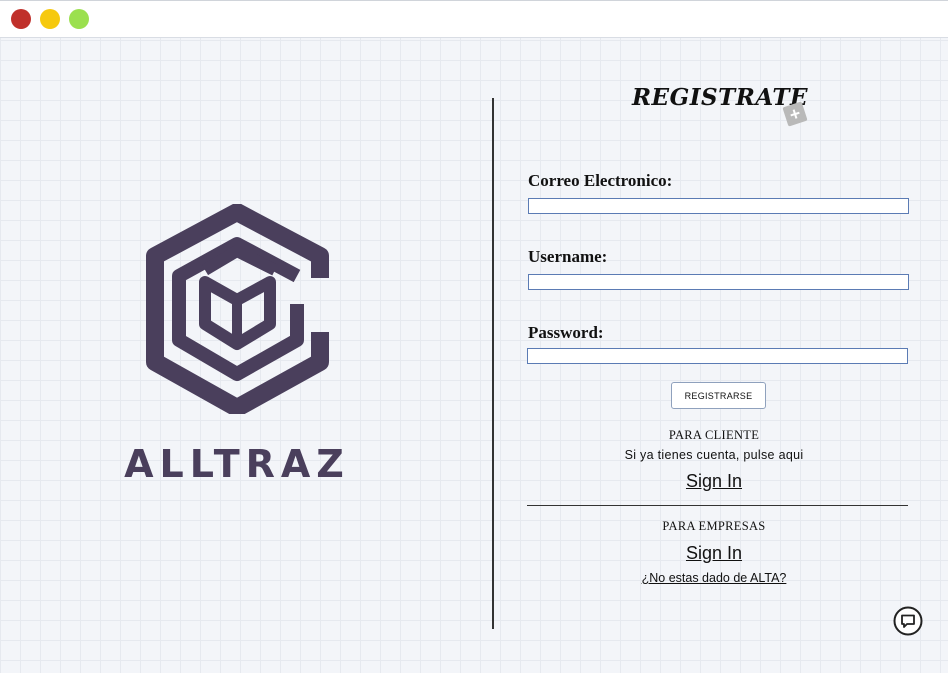 The width and height of the screenshot is (948, 673). What do you see at coordinates (718, 282) in the screenshot?
I see `username-field` at bounding box center [718, 282].